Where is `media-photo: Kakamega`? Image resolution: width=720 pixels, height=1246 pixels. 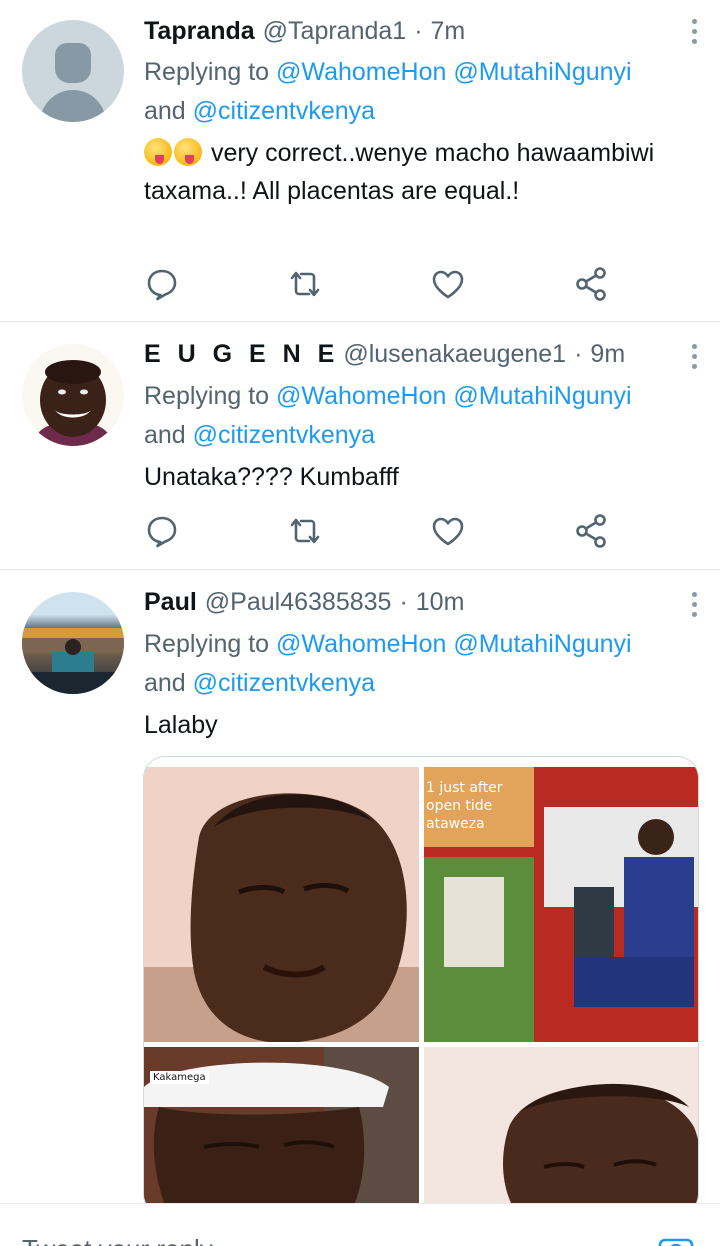 media-photo: Kakamega is located at coordinates (281, 1131).